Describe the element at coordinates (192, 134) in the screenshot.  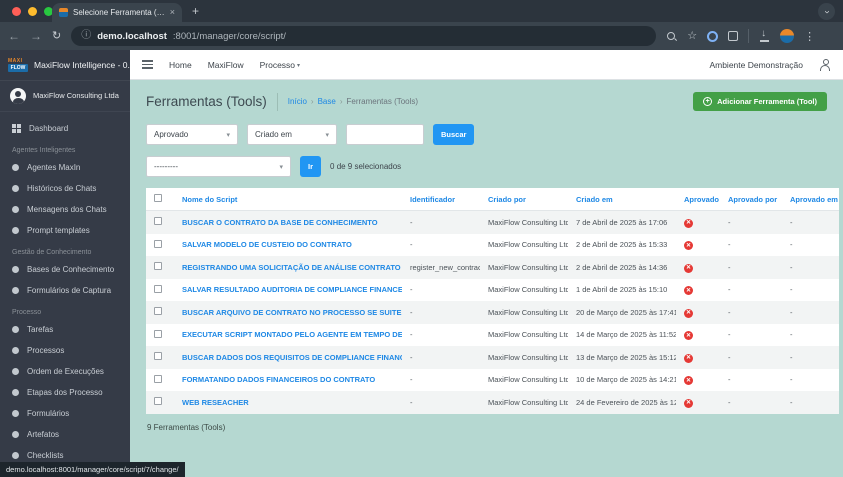
I see `approved-filter-select: Aprovado ▾` at that location.